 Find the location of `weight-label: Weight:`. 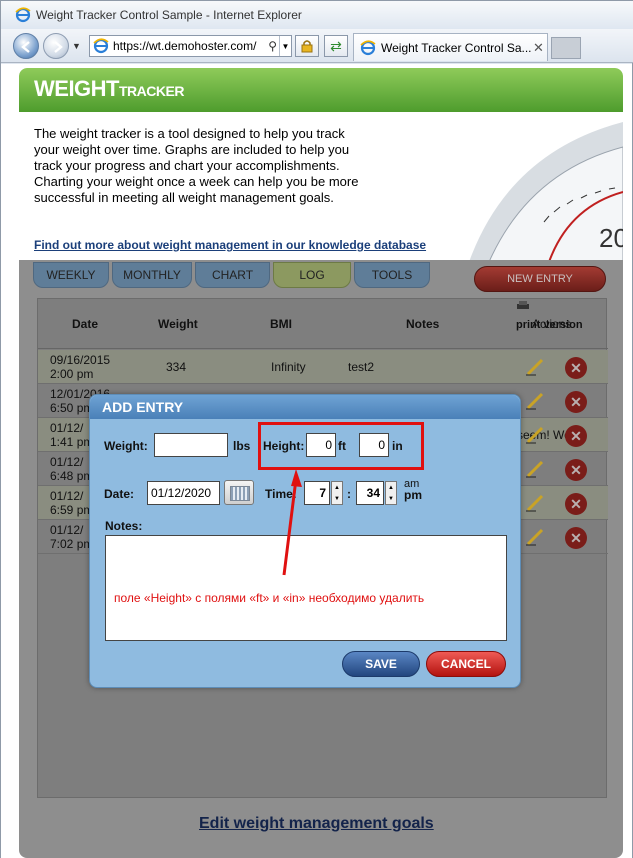

weight-label: Weight: is located at coordinates (126, 446).